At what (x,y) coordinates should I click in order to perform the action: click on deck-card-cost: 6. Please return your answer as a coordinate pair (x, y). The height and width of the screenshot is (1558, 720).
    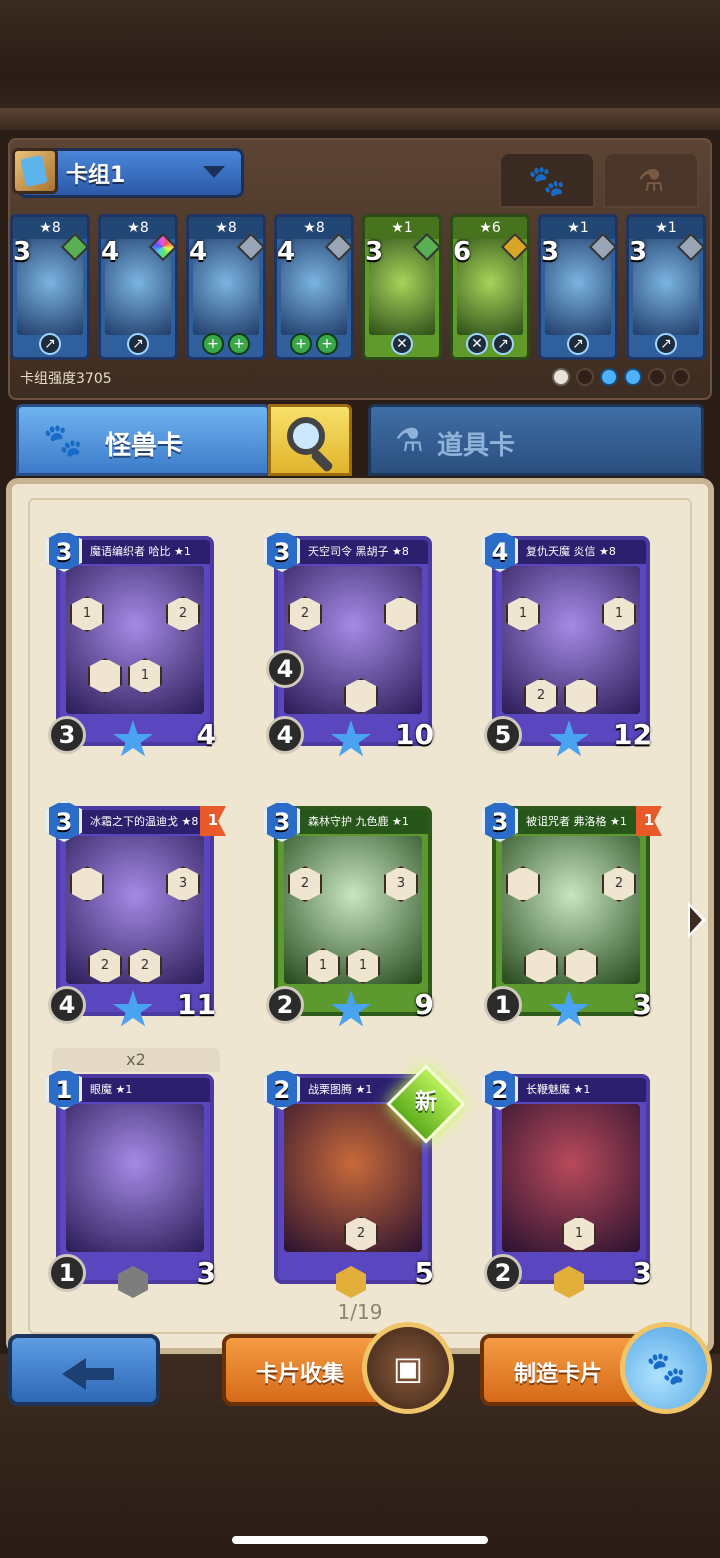
    Looking at the image, I should click on (462, 252).